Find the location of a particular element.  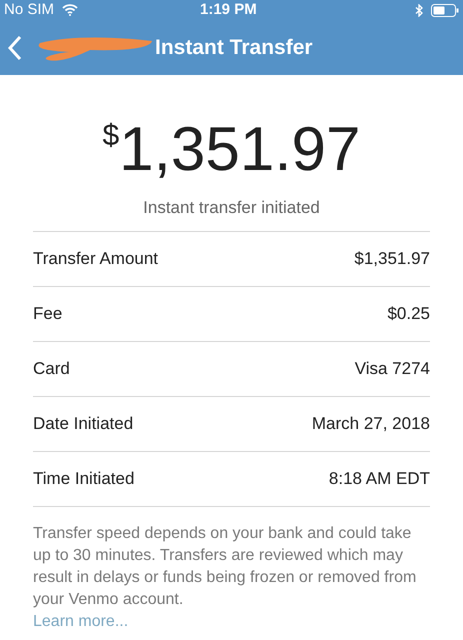

clock-text: 1:19 PM is located at coordinates (228, 10).